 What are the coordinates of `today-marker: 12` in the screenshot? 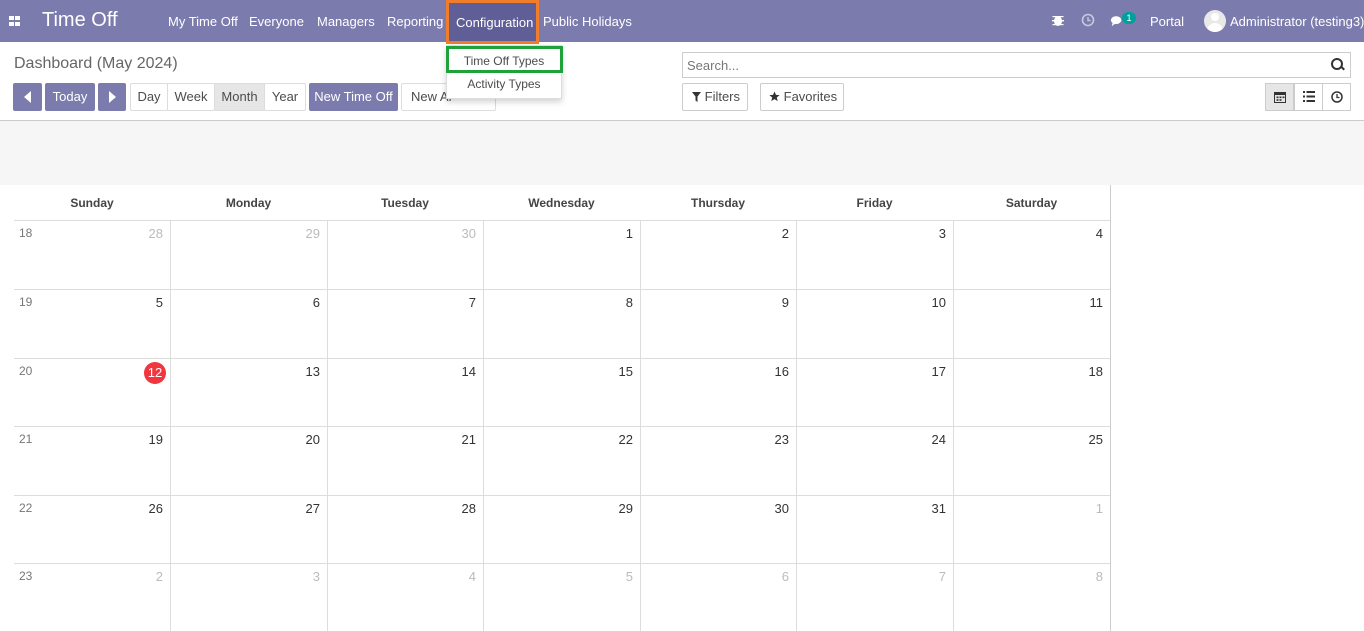 It's located at (155, 373).